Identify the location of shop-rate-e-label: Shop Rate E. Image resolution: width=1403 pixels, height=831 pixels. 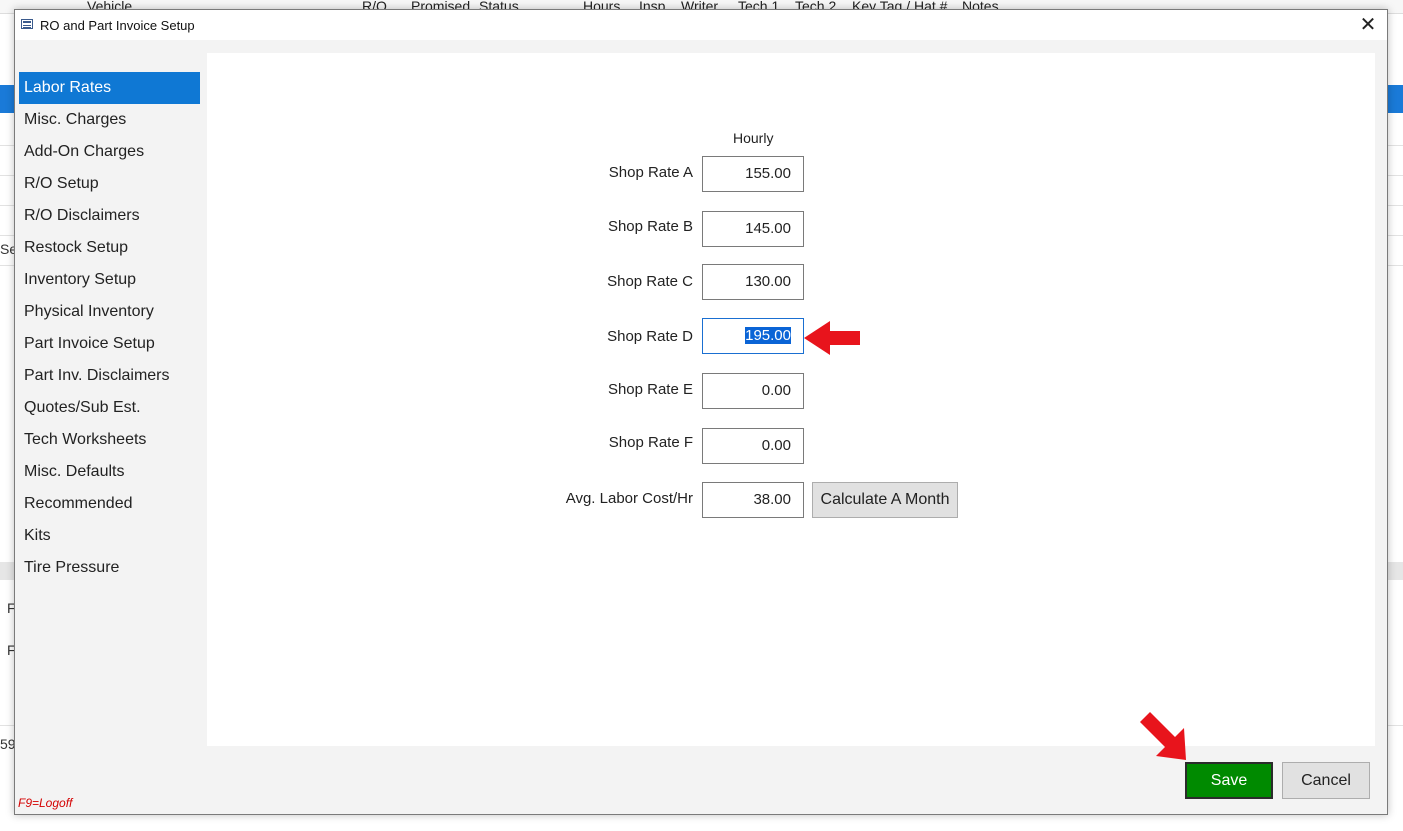
(650, 389).